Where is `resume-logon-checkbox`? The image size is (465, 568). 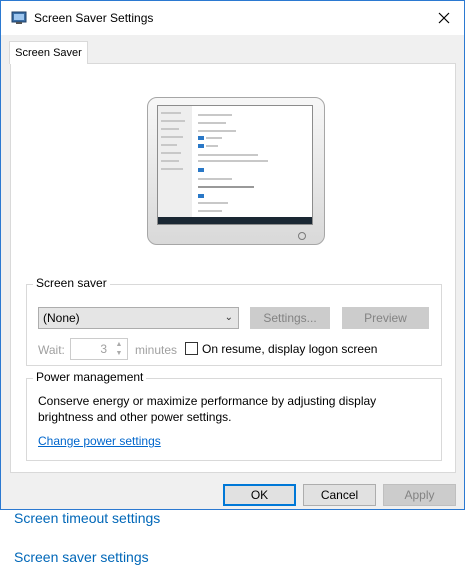
resume-logon-checkbox is located at coordinates (191, 348).